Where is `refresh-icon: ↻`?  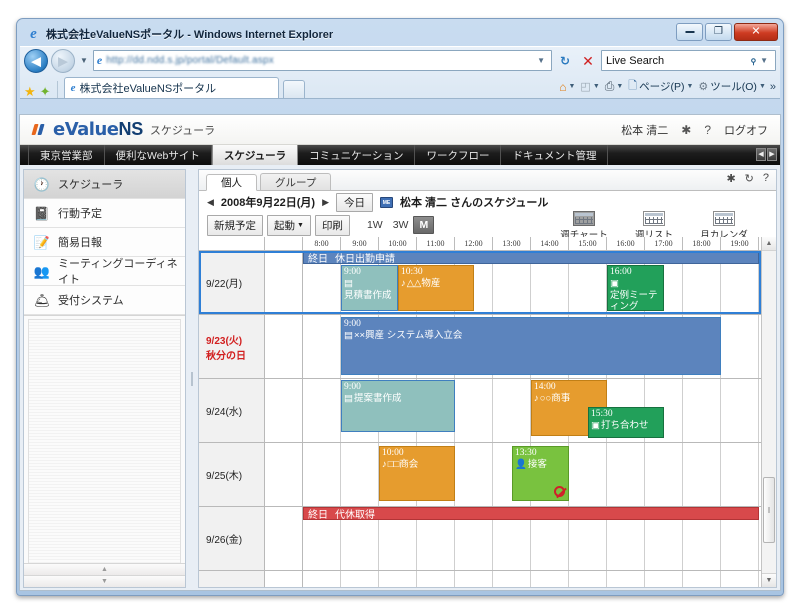
refresh-icon: ↻ is located at coordinates (749, 178).